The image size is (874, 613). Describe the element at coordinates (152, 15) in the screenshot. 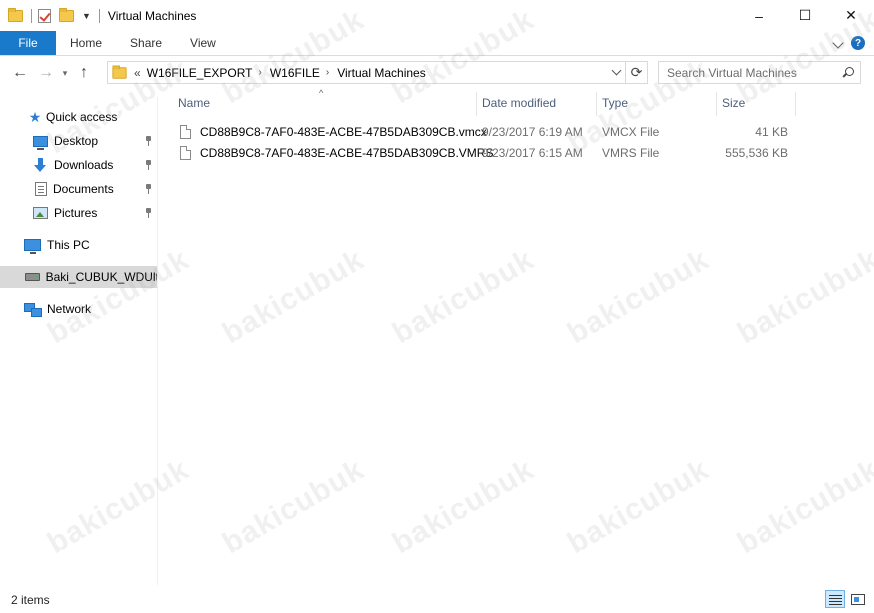

I see `window-title: Virtual Machines` at that location.